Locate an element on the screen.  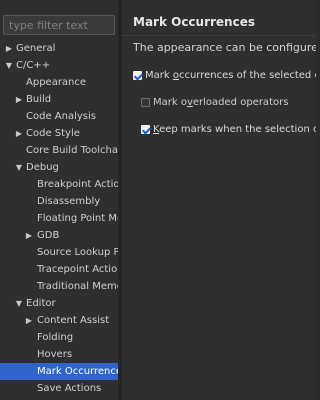
tree-item-tracepoint-actions: Tracepoint Actions is located at coordinates (59, 269).